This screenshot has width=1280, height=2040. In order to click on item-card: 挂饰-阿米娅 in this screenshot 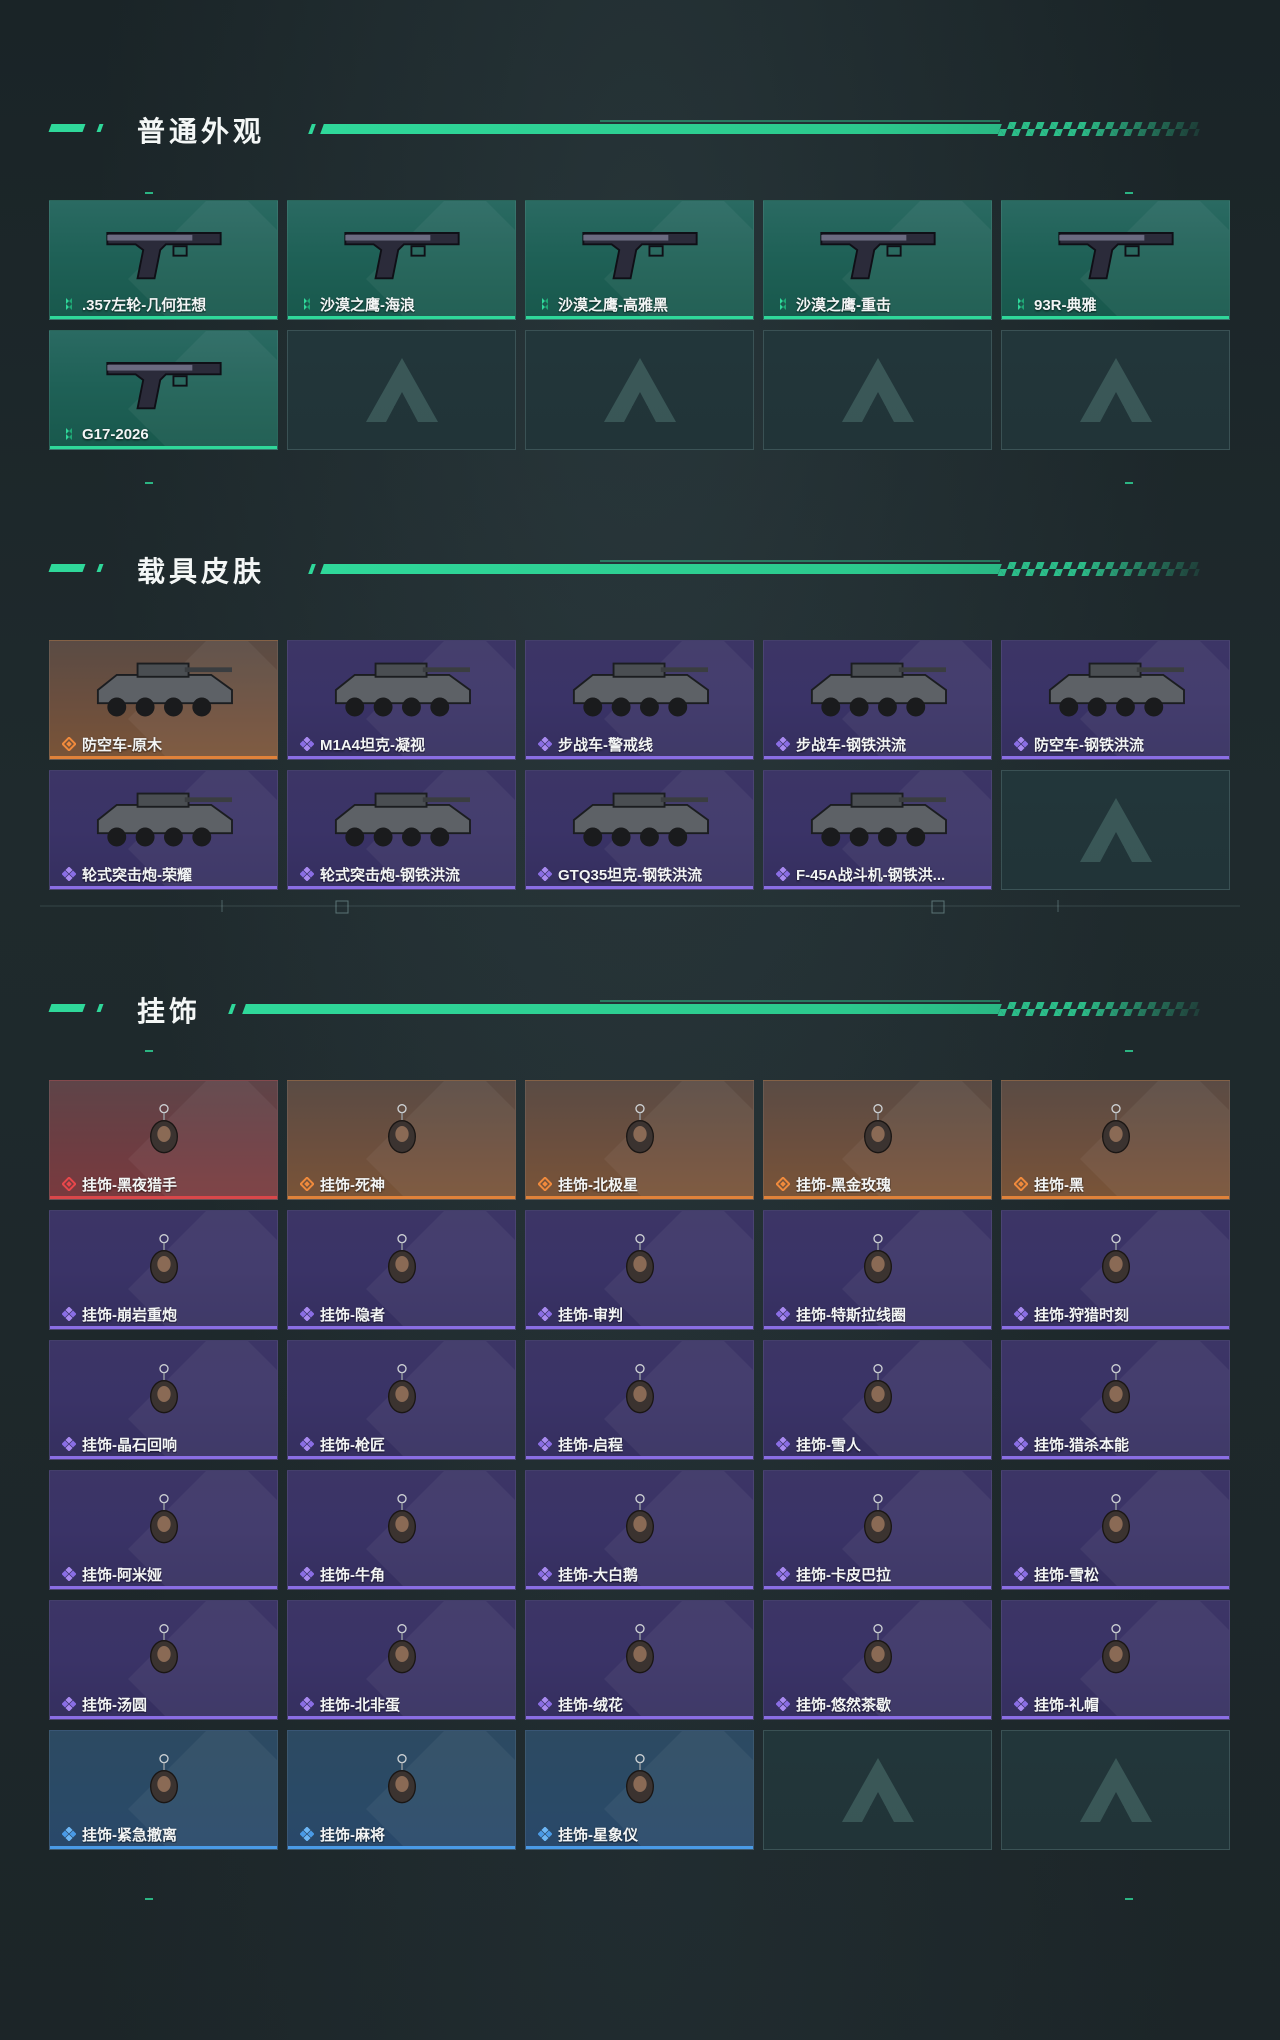, I will do `click(163, 1530)`.